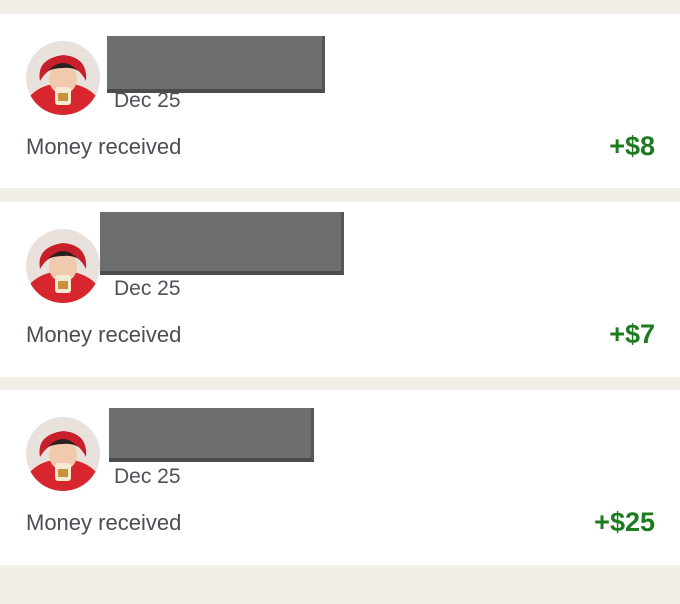 The image size is (680, 604). What do you see at coordinates (632, 146) in the screenshot?
I see `transaction-amount: +$8` at bounding box center [632, 146].